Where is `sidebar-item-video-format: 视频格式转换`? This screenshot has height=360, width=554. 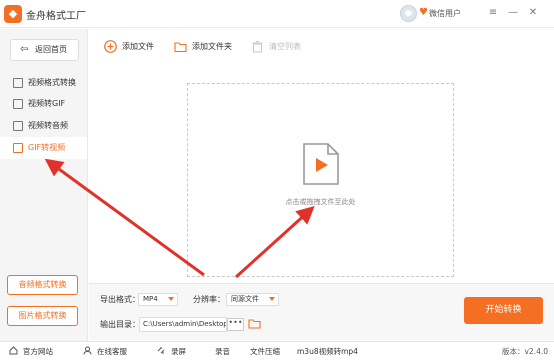 sidebar-item-video-format: 视频格式转换 is located at coordinates (43, 83).